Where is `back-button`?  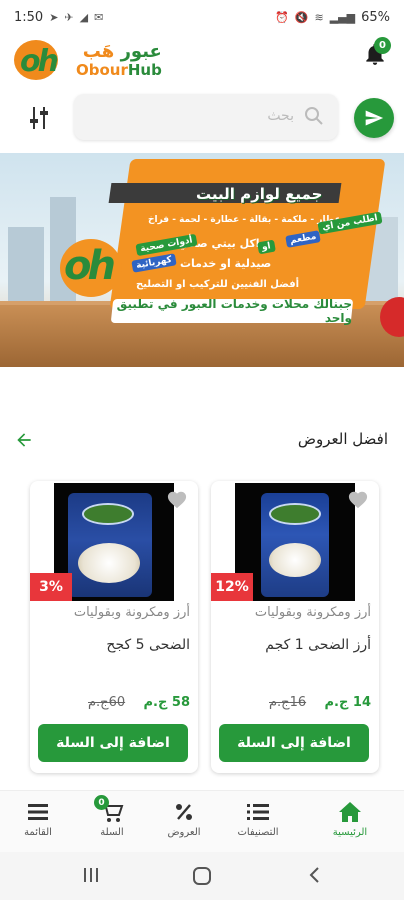 back-button is located at coordinates (315, 877).